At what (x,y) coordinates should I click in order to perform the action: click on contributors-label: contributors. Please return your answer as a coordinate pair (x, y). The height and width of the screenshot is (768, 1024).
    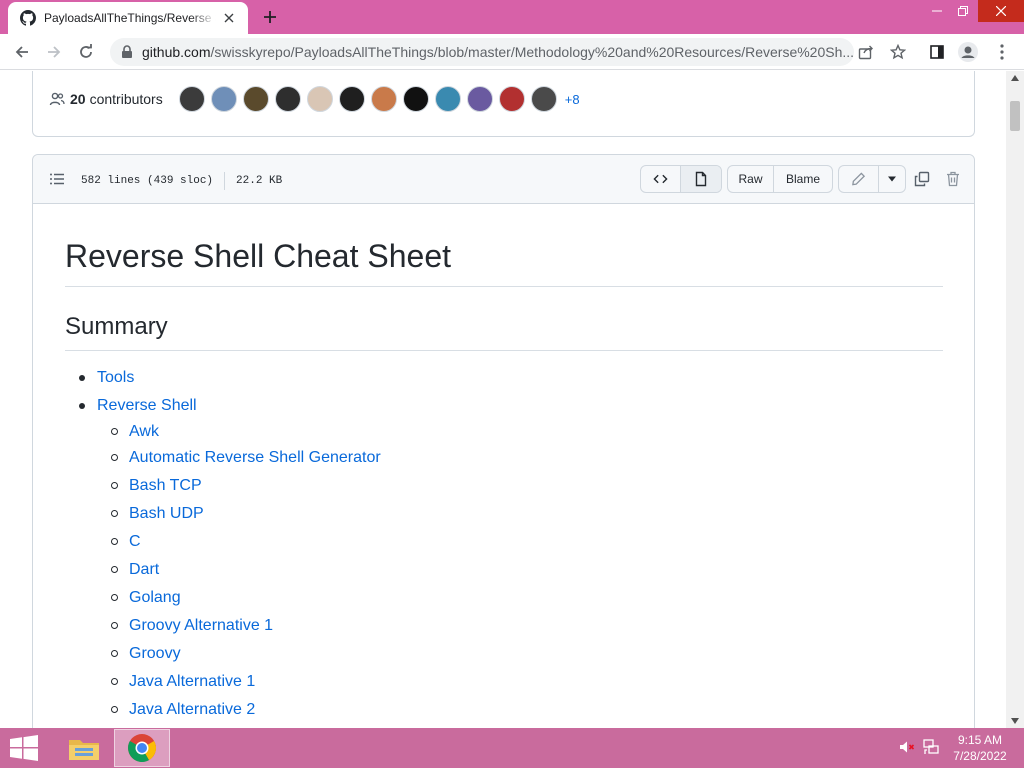
    Looking at the image, I should click on (126, 99).